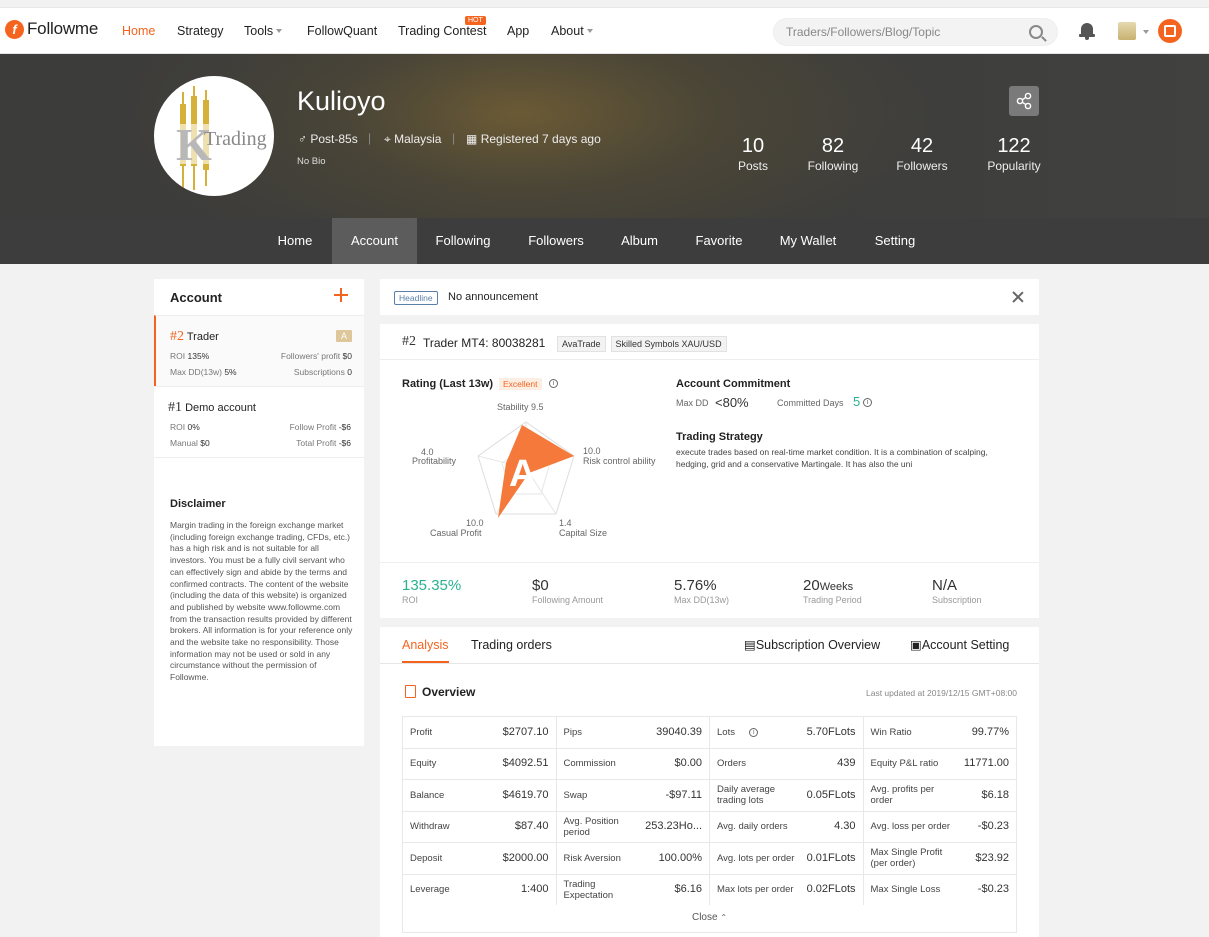  I want to click on subnav-account: Account, so click(374, 241).